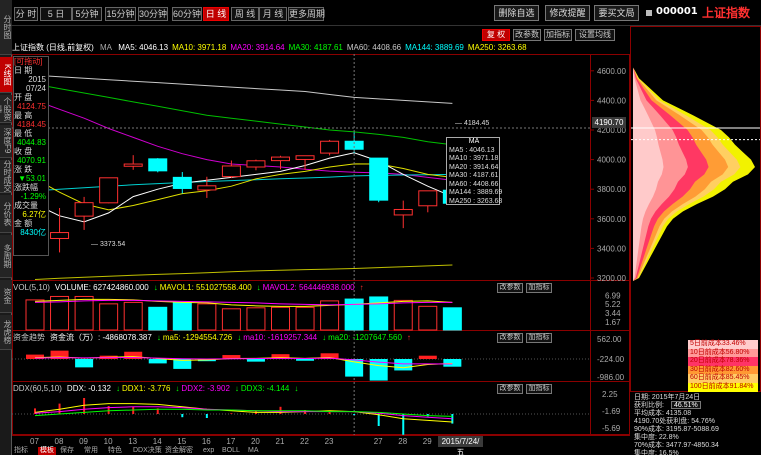  Describe the element at coordinates (115, 451) in the screenshot. I see `bottom-tab-5: 特色` at that location.